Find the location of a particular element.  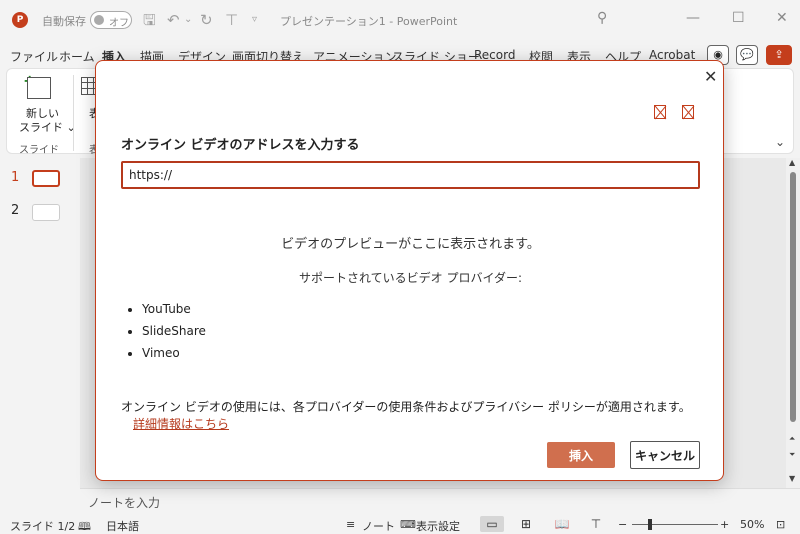

minimize-icon: — is located at coordinates (693, 18).